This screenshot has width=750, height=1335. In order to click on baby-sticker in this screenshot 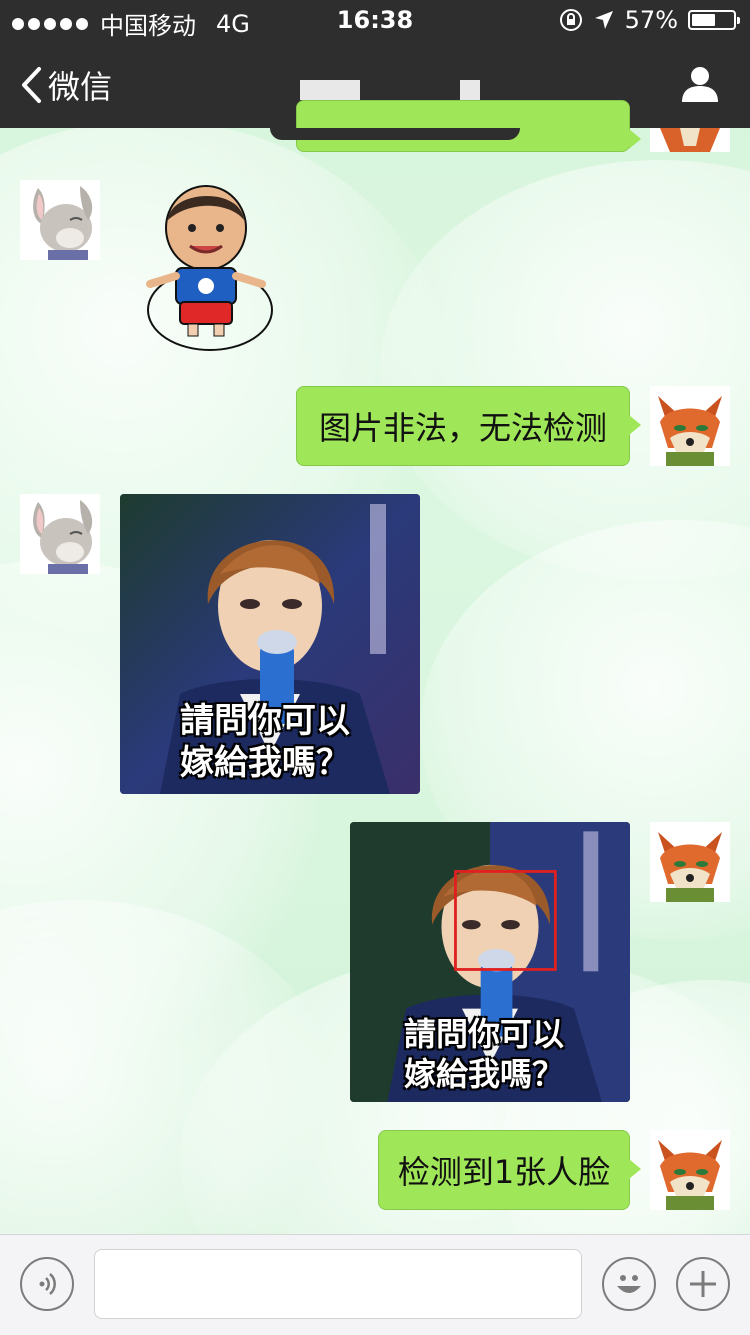, I will do `click(210, 270)`.